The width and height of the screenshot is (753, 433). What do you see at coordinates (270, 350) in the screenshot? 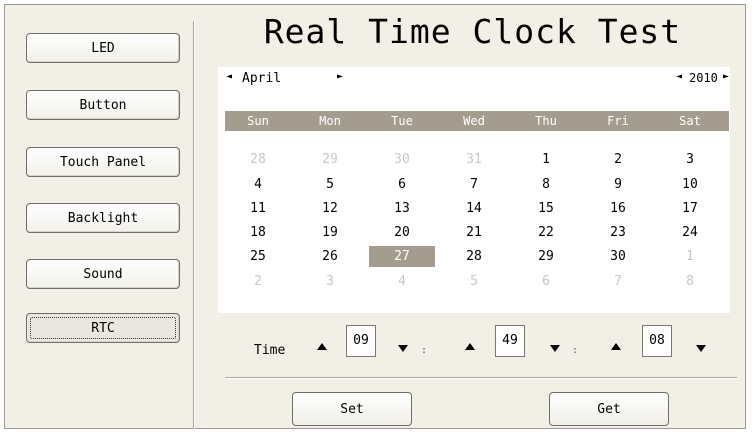
I see `time-label: Time` at bounding box center [270, 350].